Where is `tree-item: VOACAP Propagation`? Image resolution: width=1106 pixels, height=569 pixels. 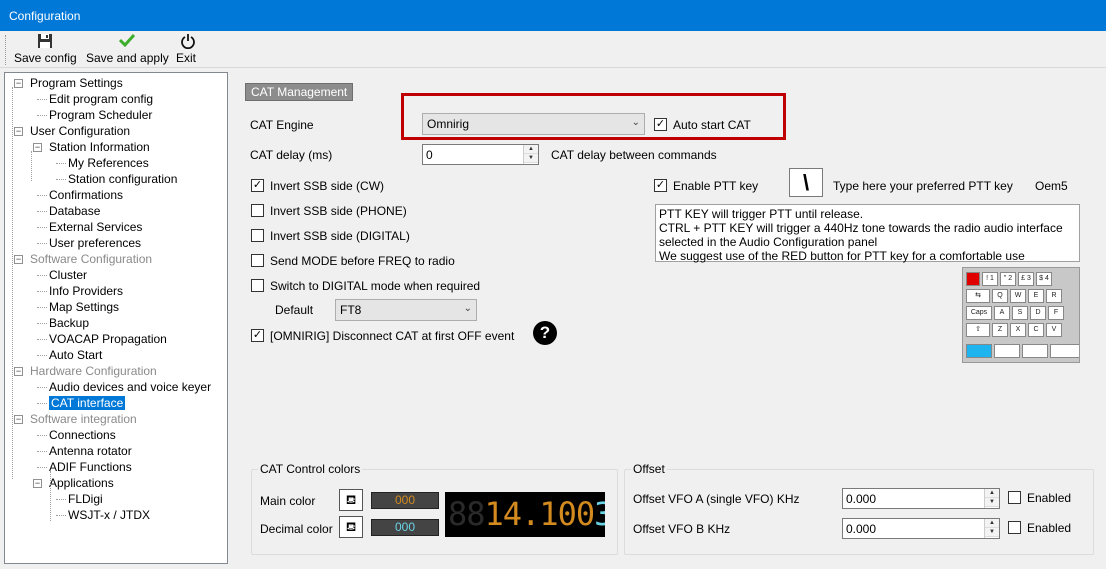 tree-item: VOACAP Propagation is located at coordinates (108, 339).